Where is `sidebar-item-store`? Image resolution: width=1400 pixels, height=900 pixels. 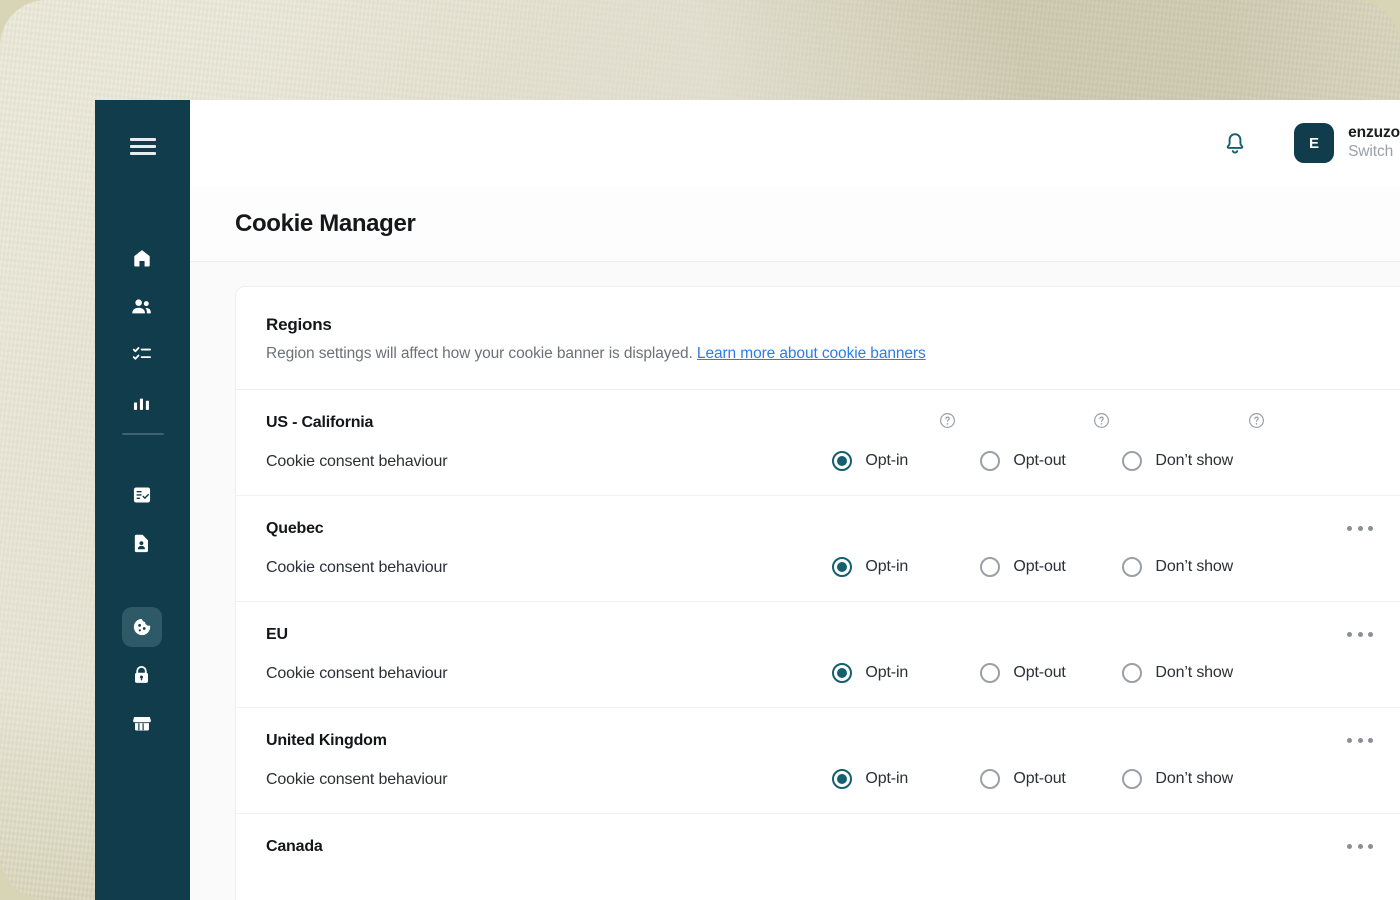
sidebar-item-store is located at coordinates (142, 723).